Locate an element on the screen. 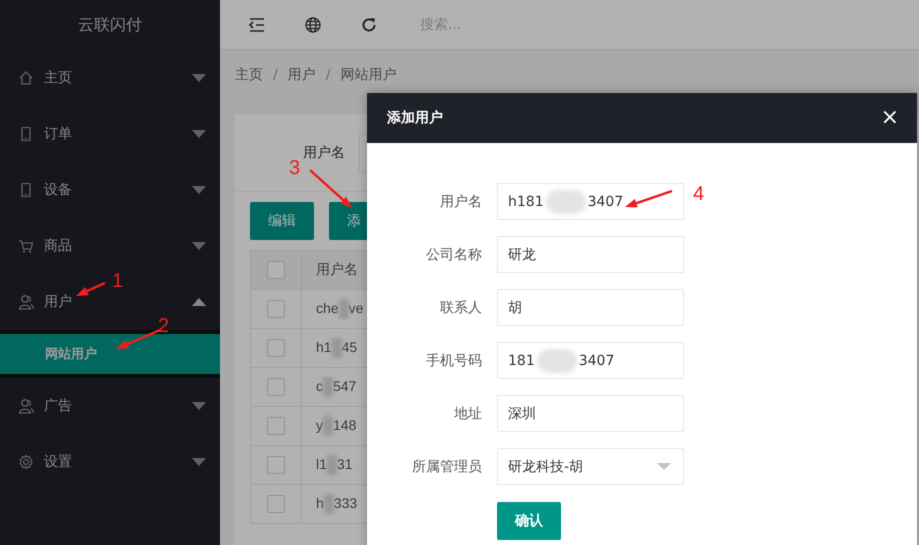 Image resolution: width=919 pixels, height=545 pixels. breadcrumb-link: 主页 is located at coordinates (249, 75).